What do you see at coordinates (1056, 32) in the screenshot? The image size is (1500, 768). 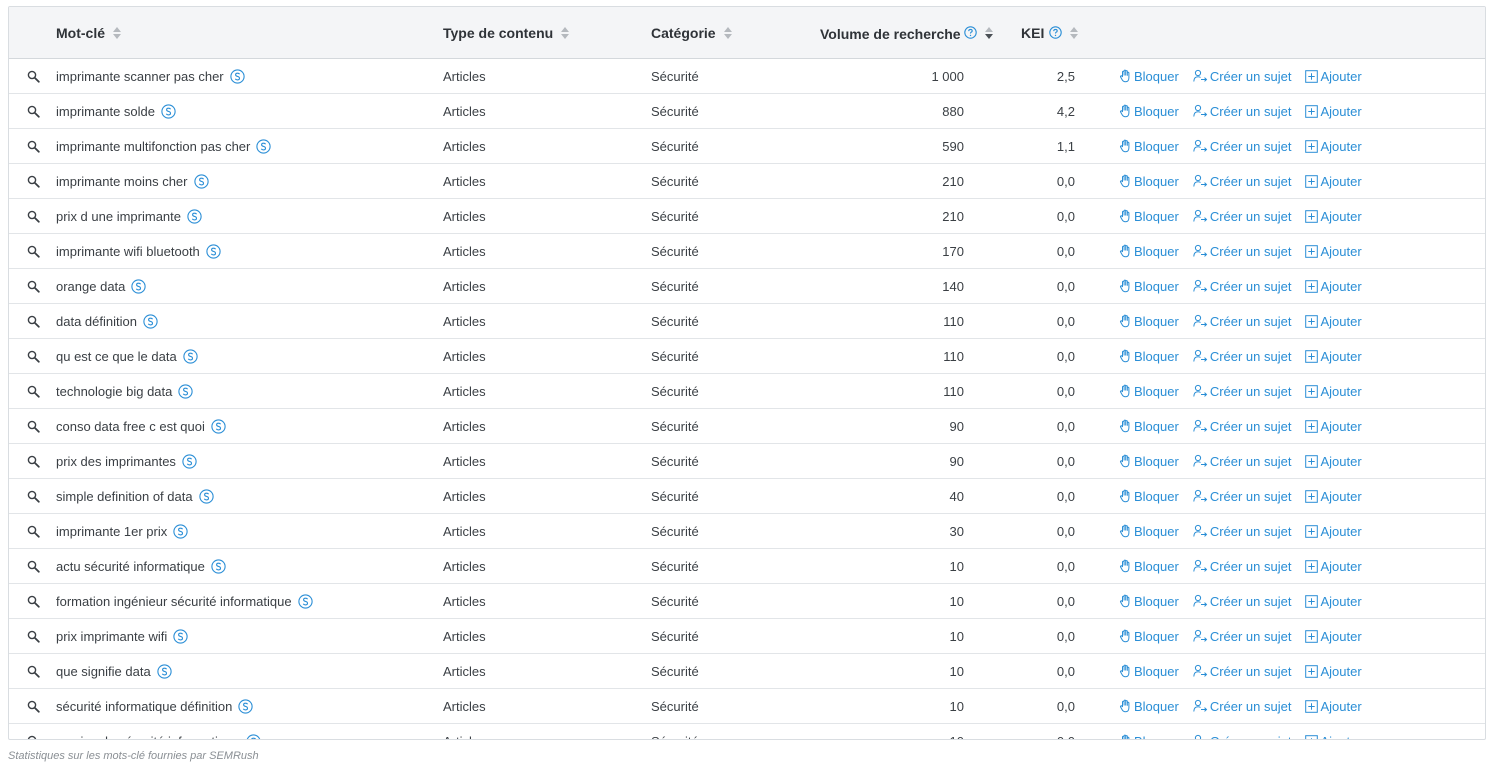 I see `question-circle-icon` at bounding box center [1056, 32].